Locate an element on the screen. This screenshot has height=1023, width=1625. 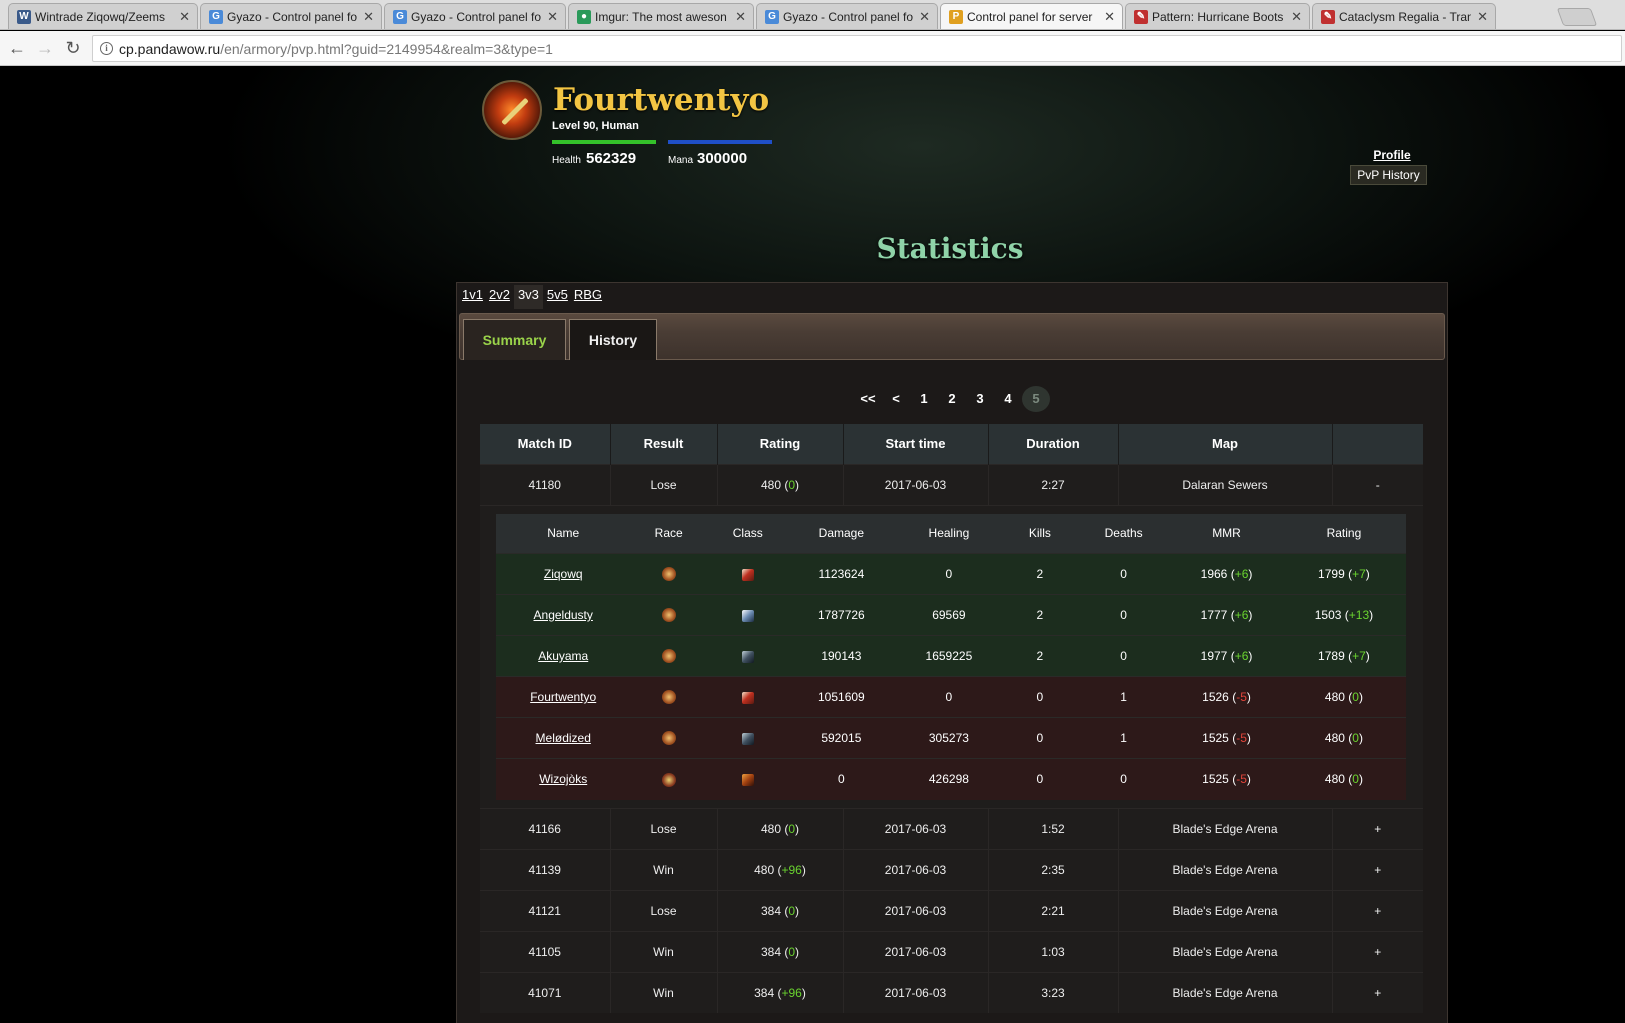
pager-first: << is located at coordinates (868, 399).